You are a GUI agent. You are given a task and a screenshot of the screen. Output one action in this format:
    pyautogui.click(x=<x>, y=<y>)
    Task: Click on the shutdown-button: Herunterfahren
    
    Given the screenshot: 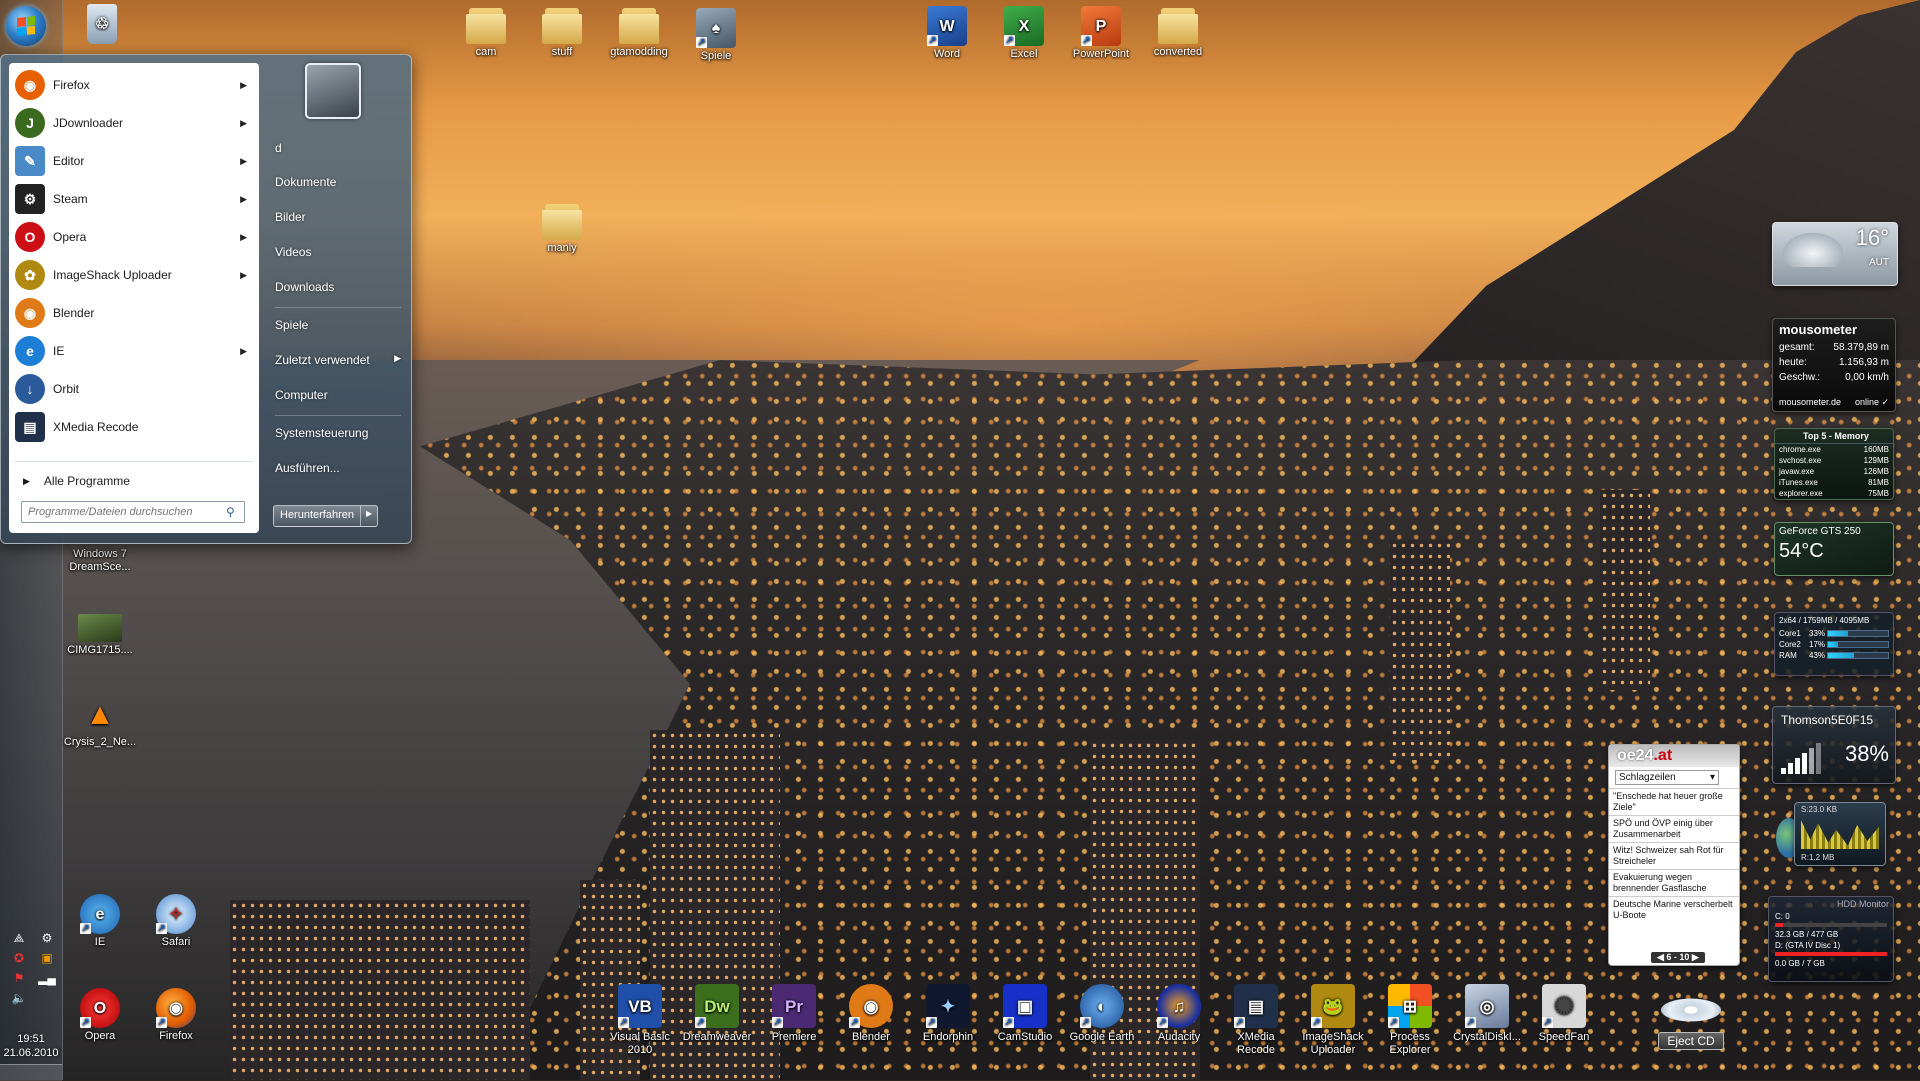 What is the action you would take?
    pyautogui.click(x=317, y=516)
    